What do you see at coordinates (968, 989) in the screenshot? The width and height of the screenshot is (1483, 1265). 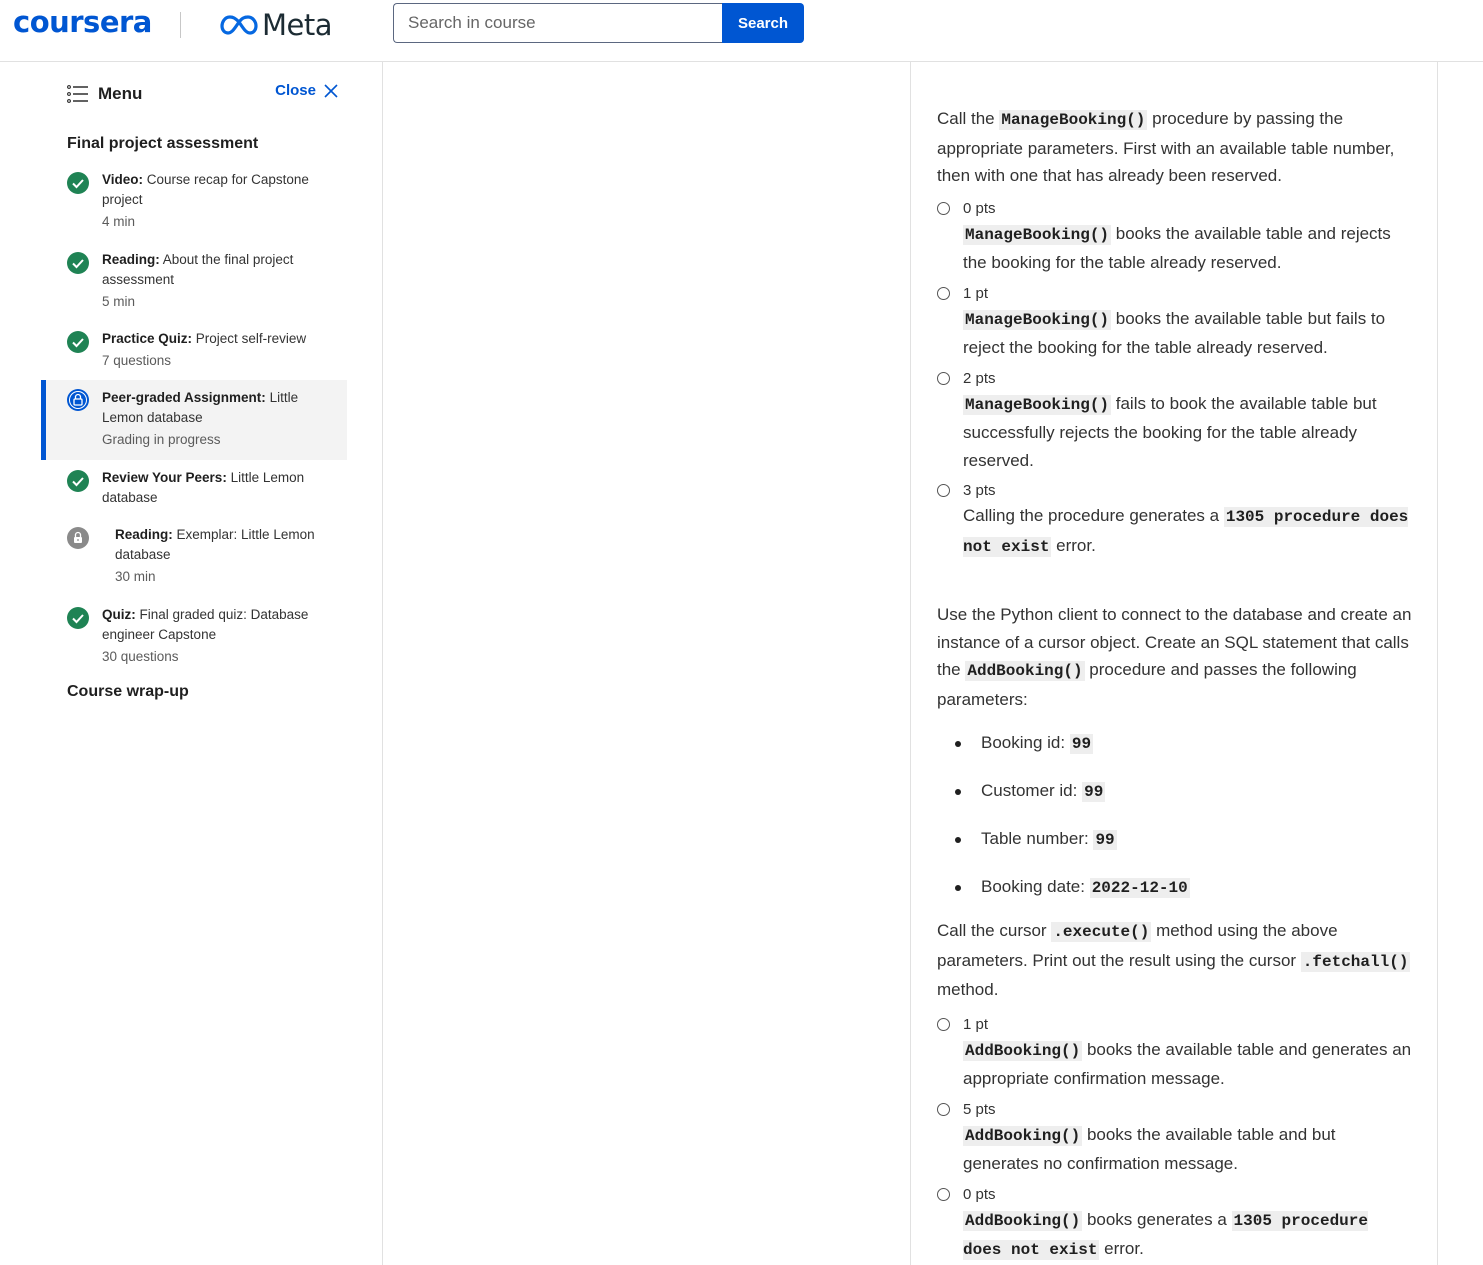 I see `text: method.` at bounding box center [968, 989].